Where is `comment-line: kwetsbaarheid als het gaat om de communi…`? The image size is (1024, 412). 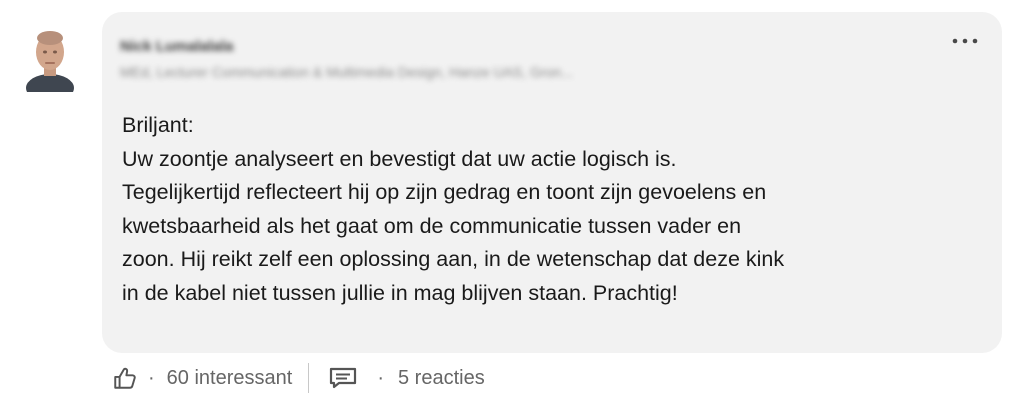 comment-line: kwetsbaarheid als het gaat om de communi… is located at coordinates (432, 225).